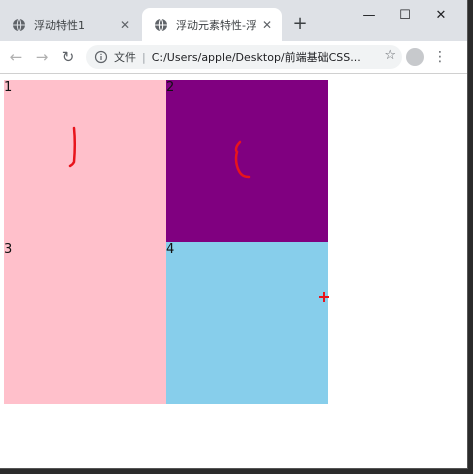  What do you see at coordinates (16, 57) in the screenshot?
I see `back-button: ←` at bounding box center [16, 57].